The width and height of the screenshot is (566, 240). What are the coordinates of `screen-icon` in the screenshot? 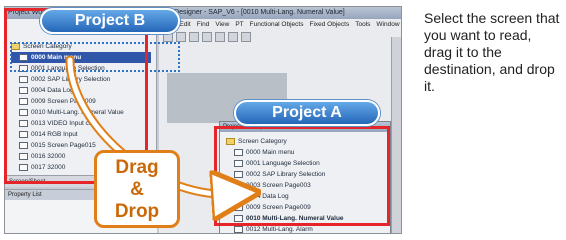 It's located at (238, 229).